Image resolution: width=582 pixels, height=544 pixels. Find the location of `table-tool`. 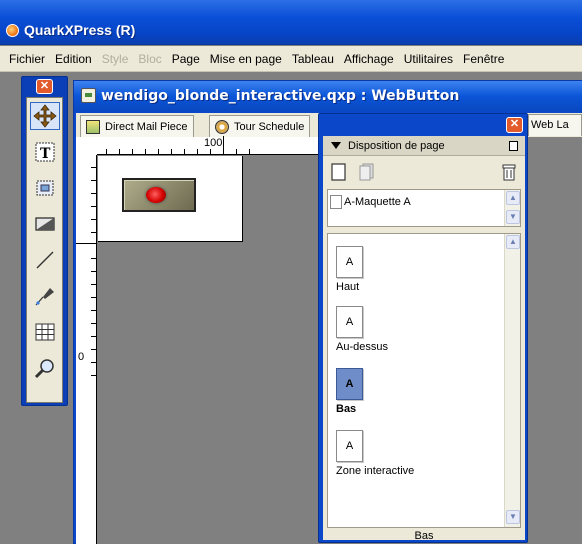

table-tool is located at coordinates (45, 332).